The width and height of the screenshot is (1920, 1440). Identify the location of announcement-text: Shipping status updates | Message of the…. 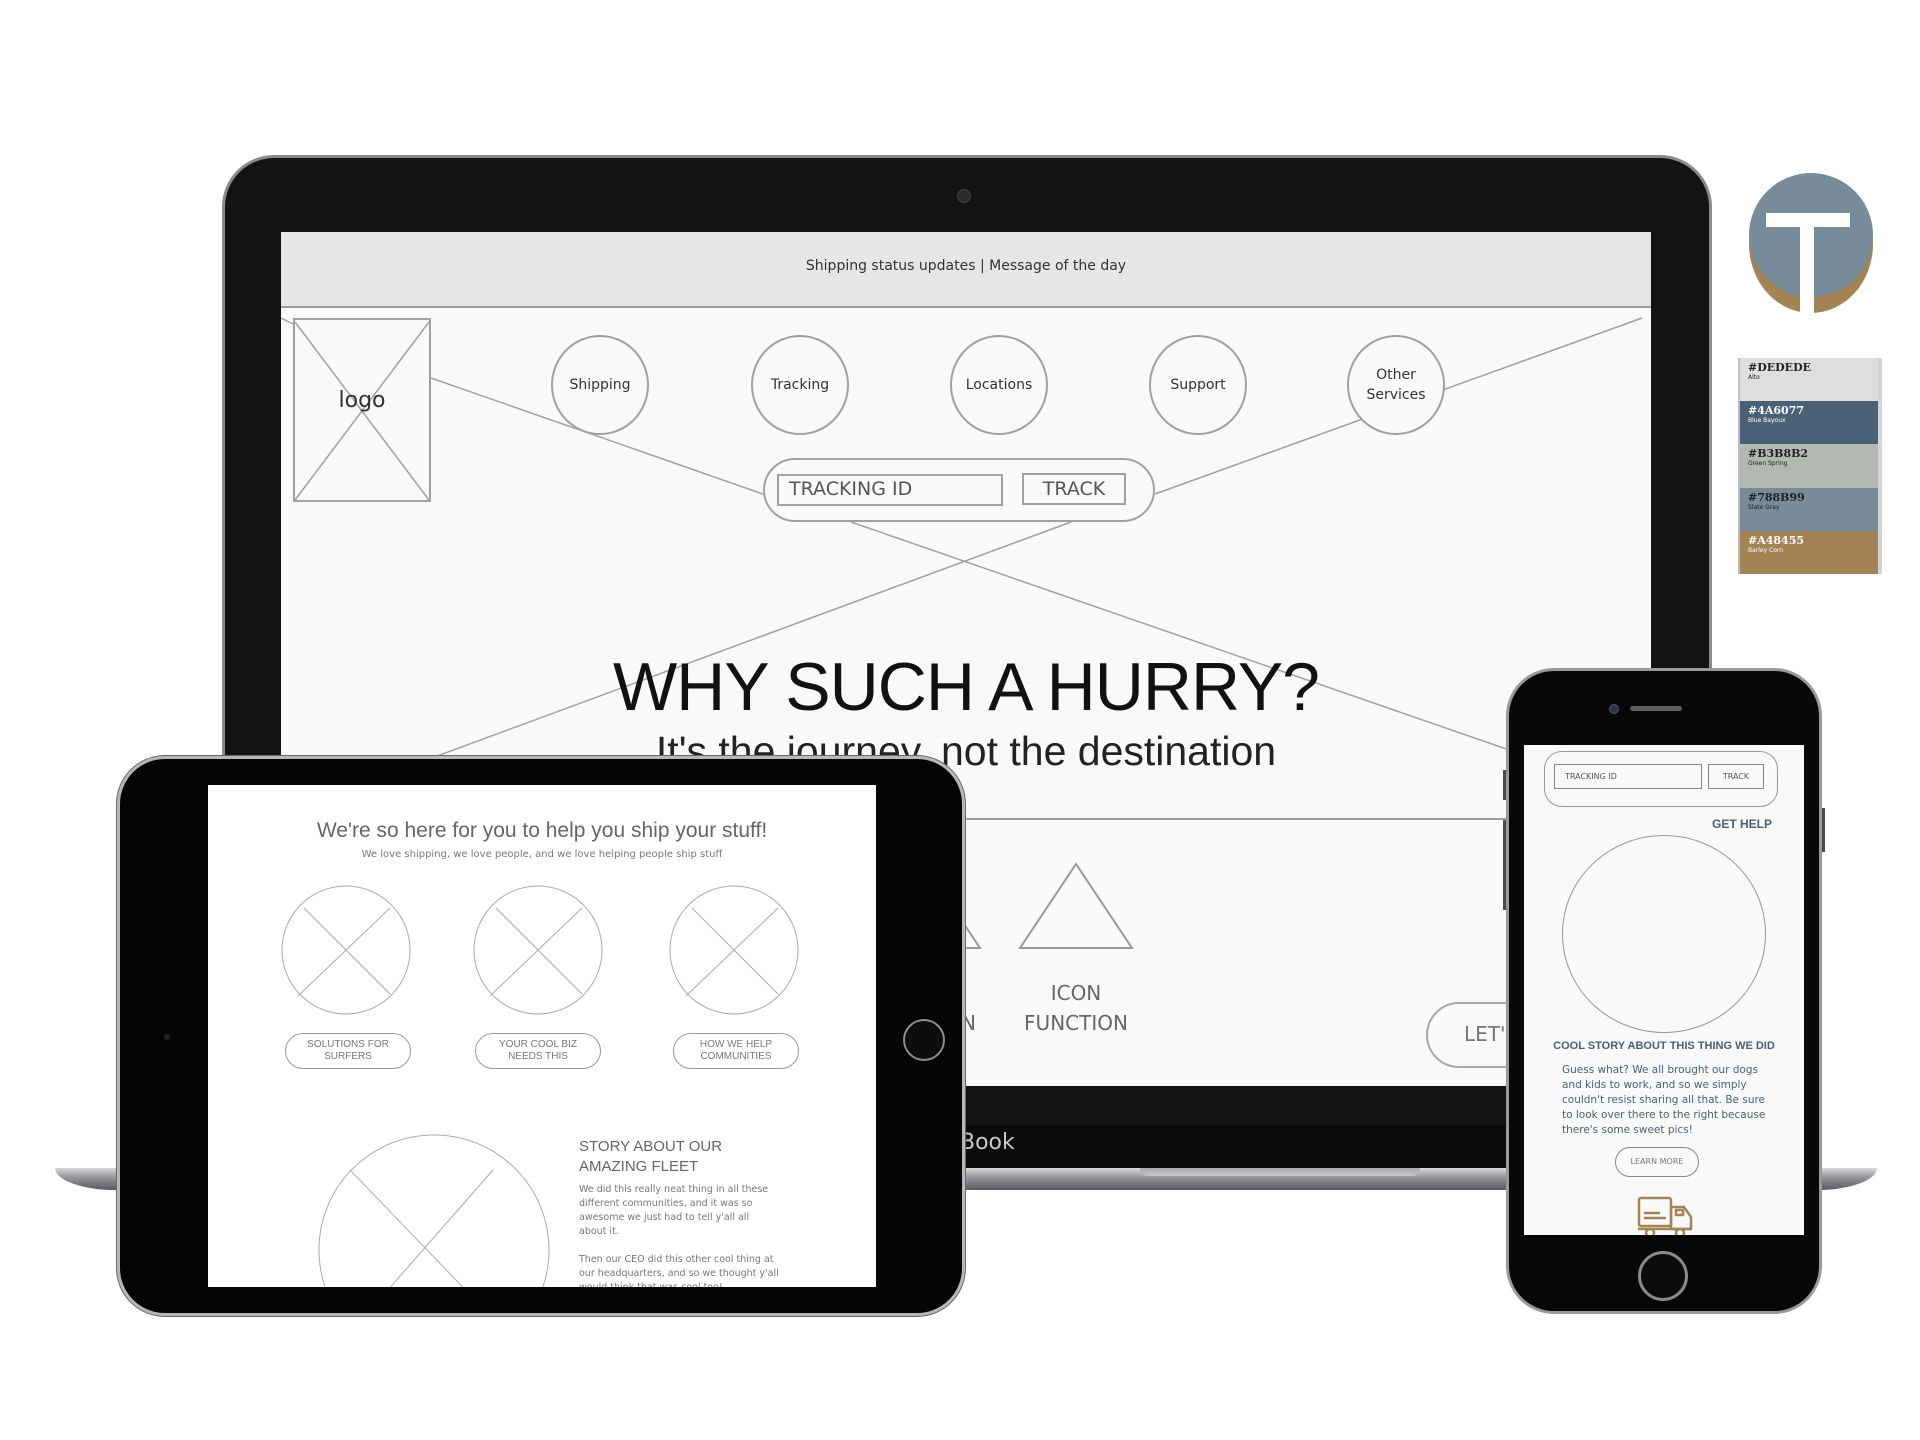
(966, 266).